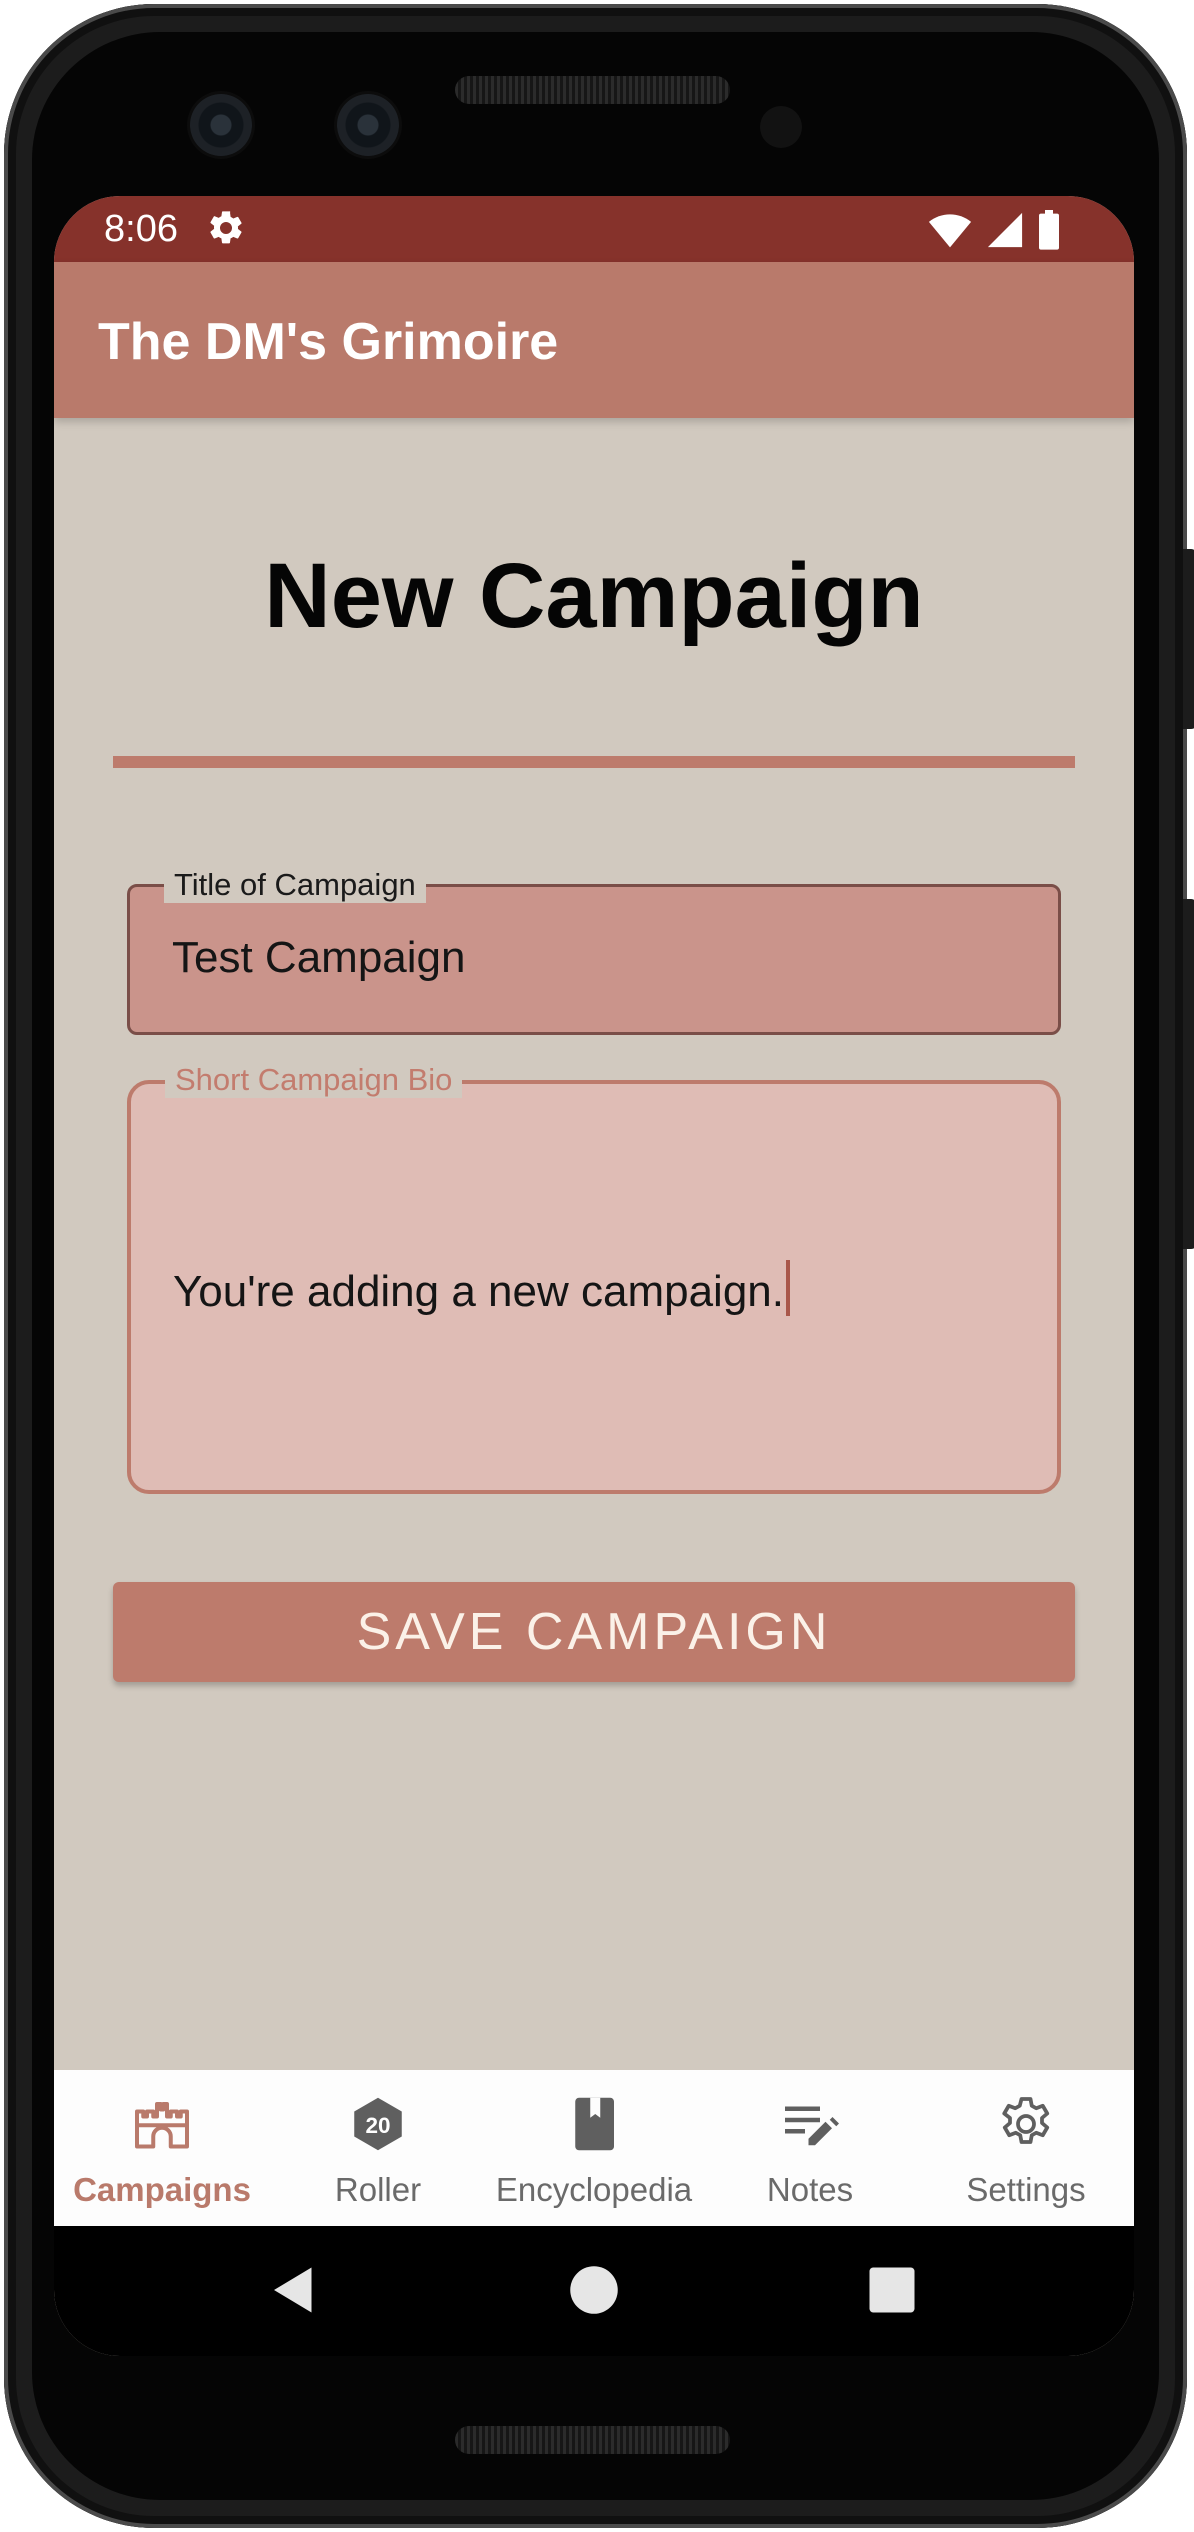 The width and height of the screenshot is (1194, 2532). What do you see at coordinates (162, 2189) in the screenshot?
I see `nav-label-campaigns: Campaigns` at bounding box center [162, 2189].